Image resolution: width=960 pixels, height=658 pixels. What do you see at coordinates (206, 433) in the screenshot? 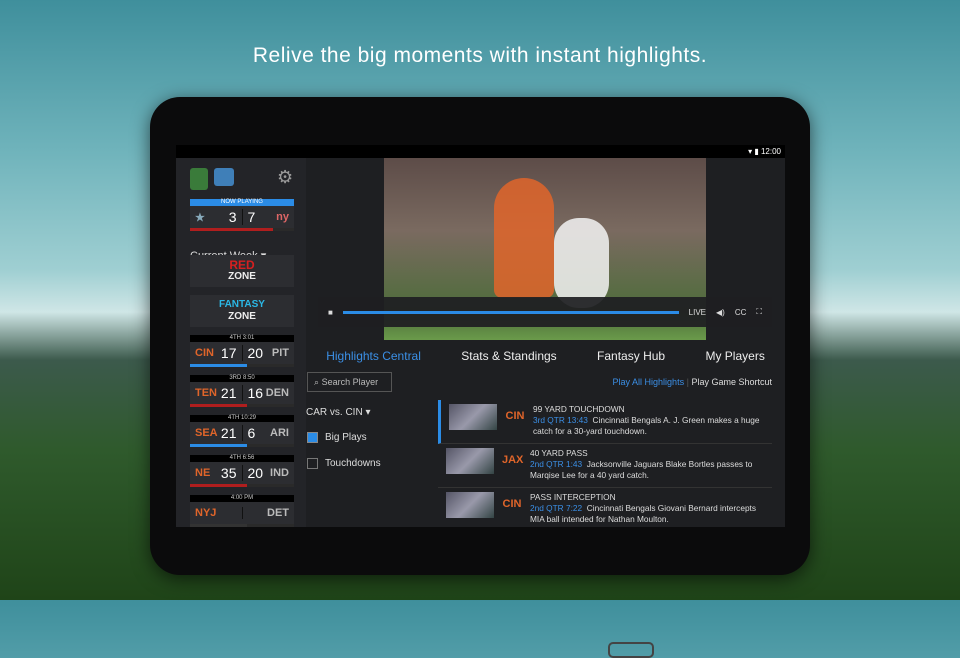
I see `team-logo-icon: SEA` at bounding box center [206, 433].